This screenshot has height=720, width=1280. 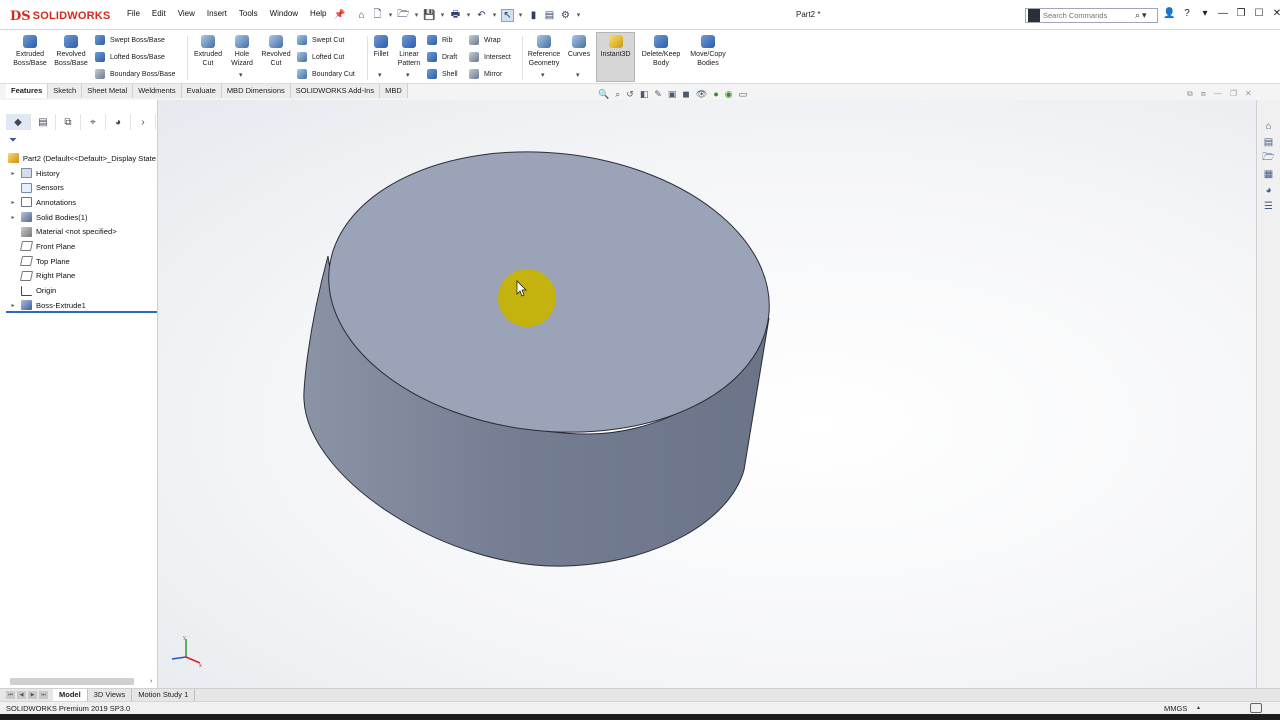 I want to click on menu-view: View, so click(x=186, y=13).